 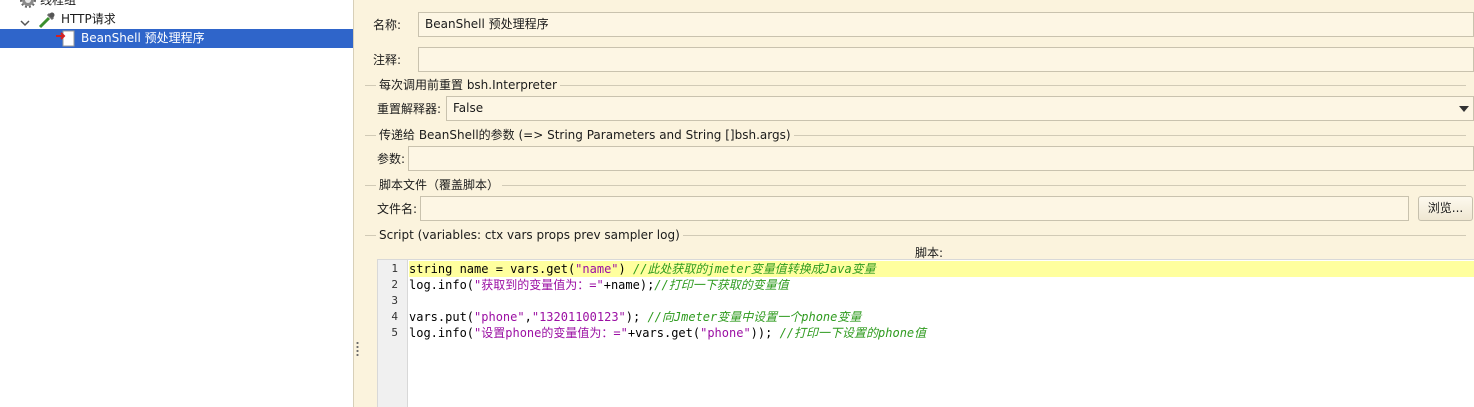 I want to click on line-number-gutter: 1 2 3 4 5, so click(x=393, y=333).